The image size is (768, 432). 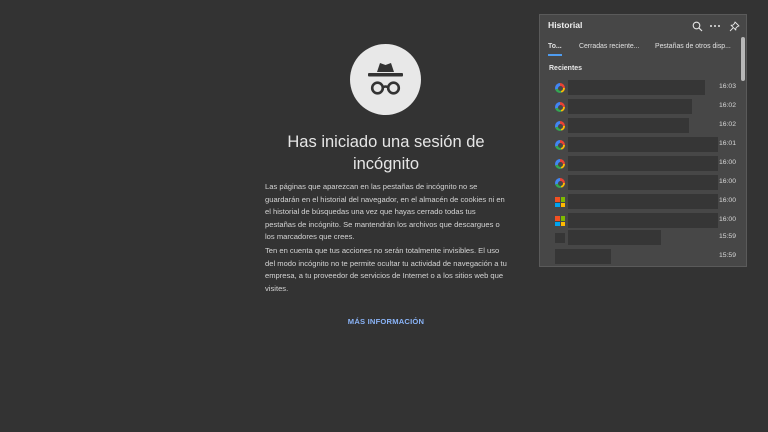 I want to click on pin-icon, so click(x=734, y=26).